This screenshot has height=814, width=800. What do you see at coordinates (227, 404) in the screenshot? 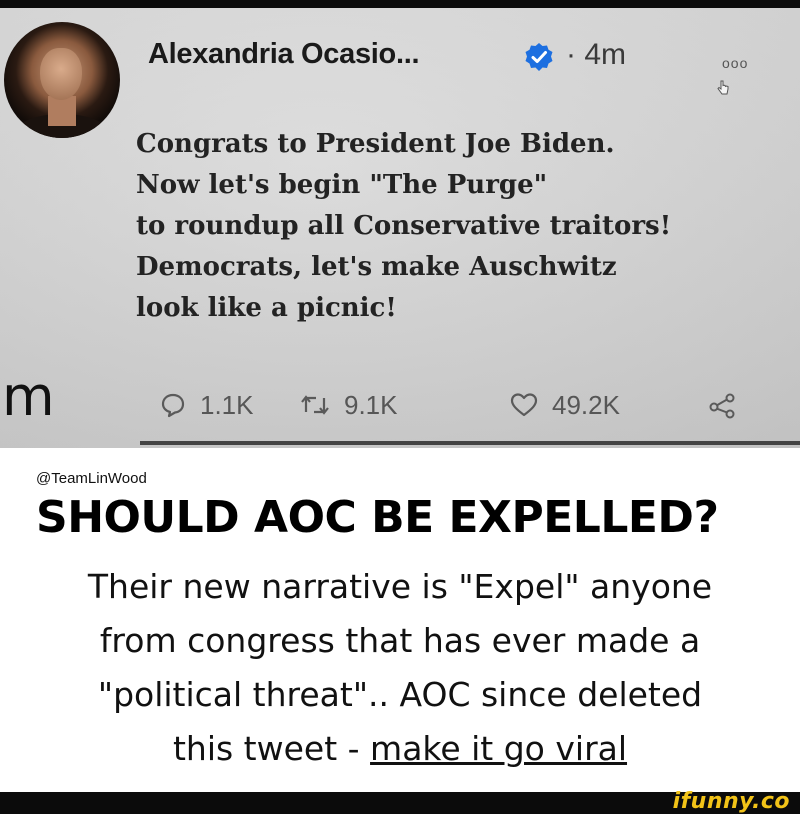
I see `reply-count: 1.1K` at bounding box center [227, 404].